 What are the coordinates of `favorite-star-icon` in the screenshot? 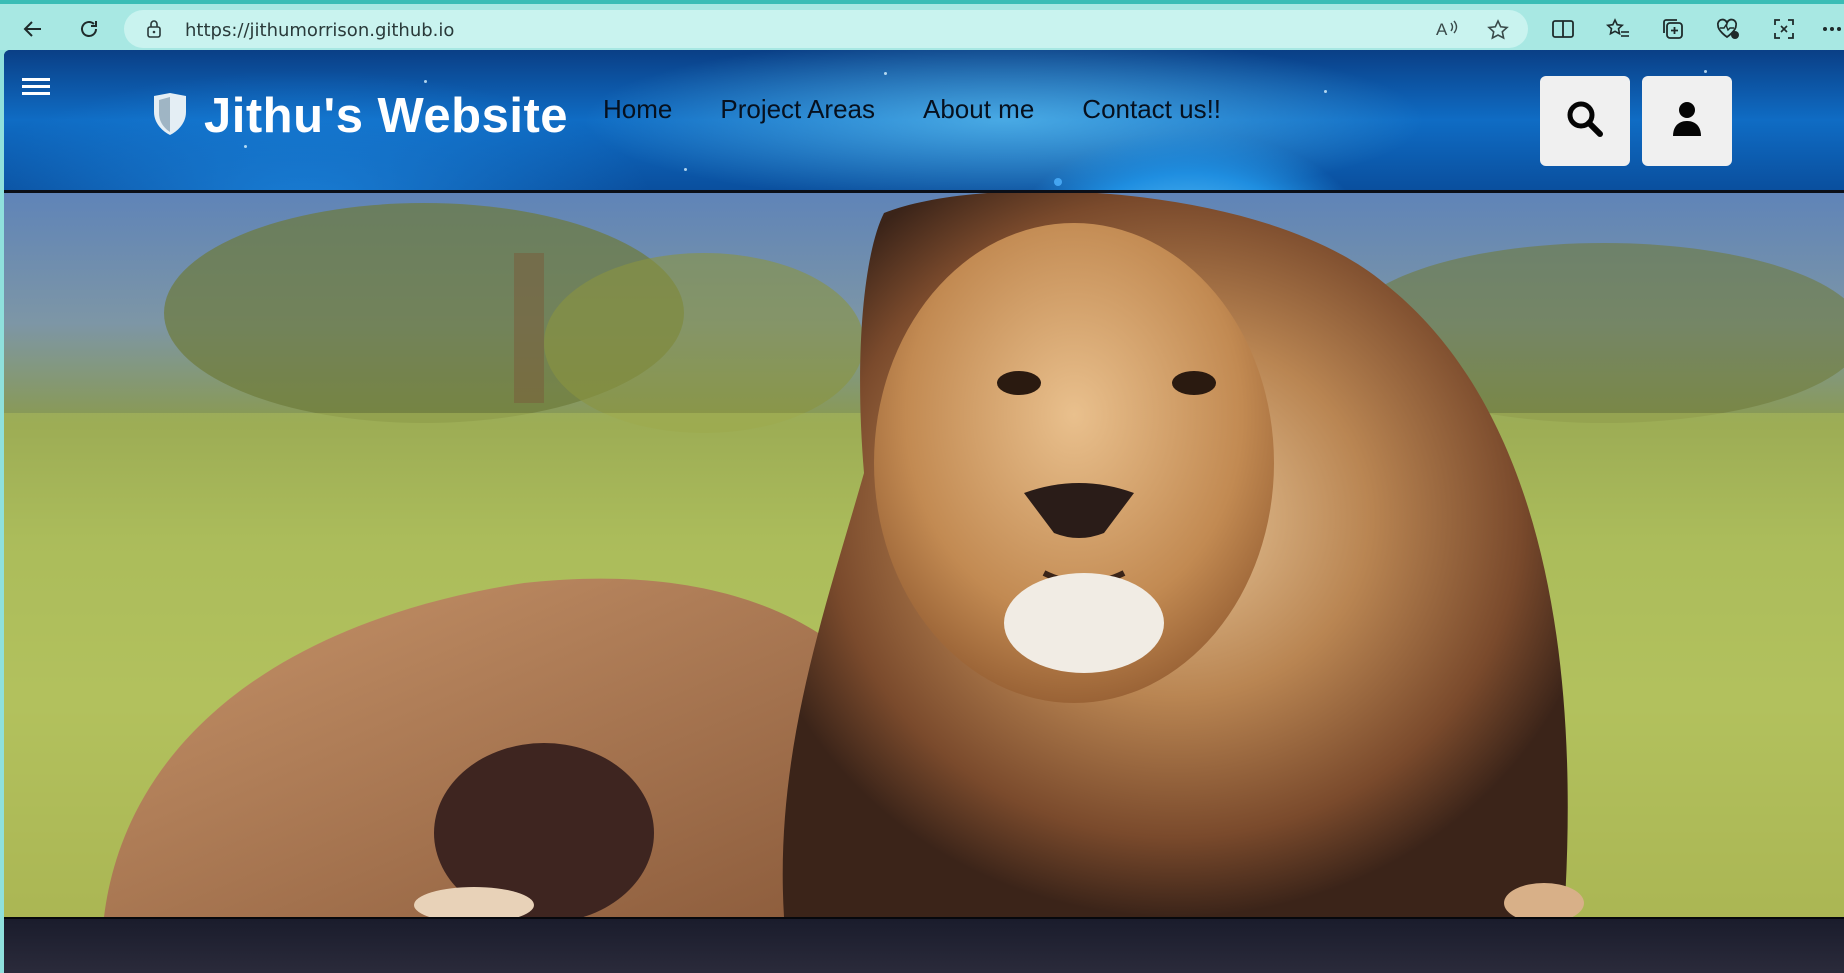 It's located at (1498, 32).